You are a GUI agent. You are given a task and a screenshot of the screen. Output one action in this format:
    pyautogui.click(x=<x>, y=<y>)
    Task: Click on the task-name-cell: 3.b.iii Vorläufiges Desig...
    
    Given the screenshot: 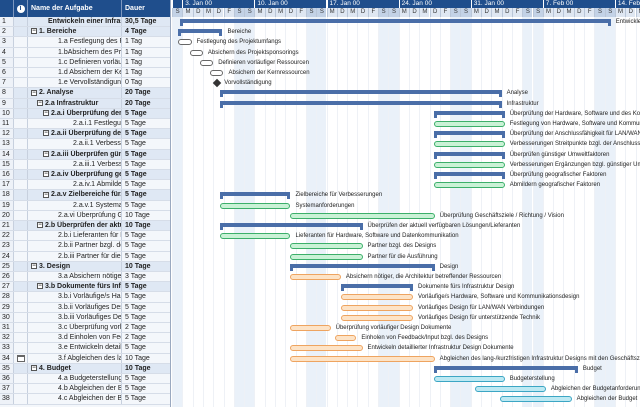 What is the action you would take?
    pyautogui.click(x=75, y=317)
    